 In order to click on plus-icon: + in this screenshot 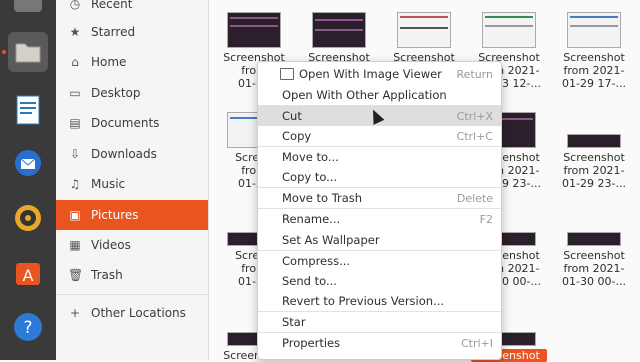, I will do `click(75, 313)`.